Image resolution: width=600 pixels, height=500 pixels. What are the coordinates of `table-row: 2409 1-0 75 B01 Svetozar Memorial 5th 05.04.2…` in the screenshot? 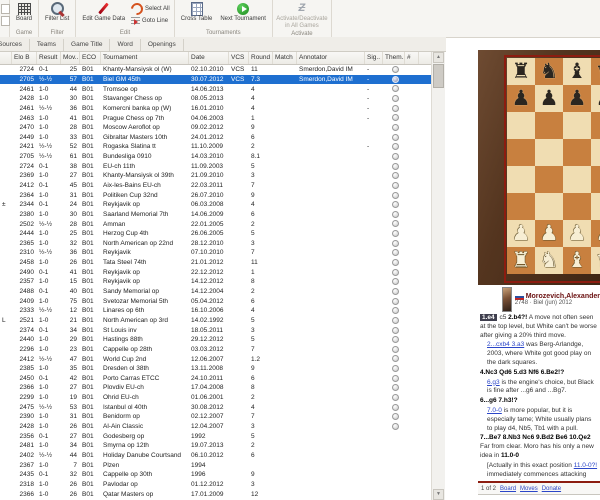 It's located at (215, 301).